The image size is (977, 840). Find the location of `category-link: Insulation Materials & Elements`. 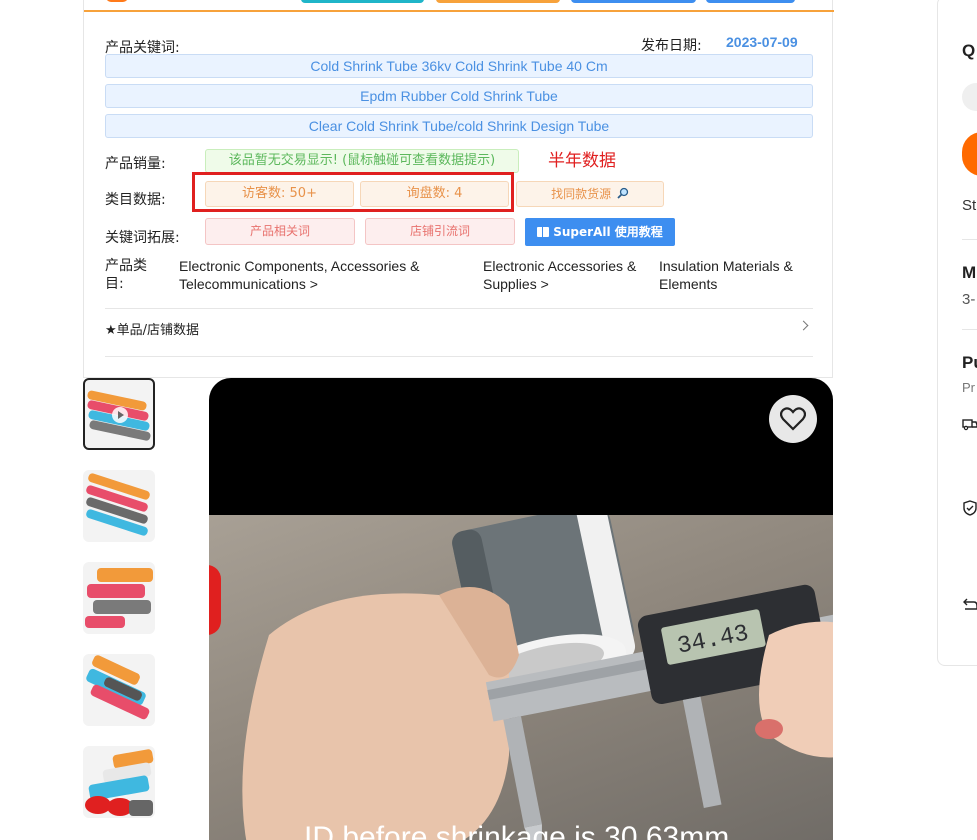

category-link: Insulation Materials & Elements is located at coordinates (734, 275).